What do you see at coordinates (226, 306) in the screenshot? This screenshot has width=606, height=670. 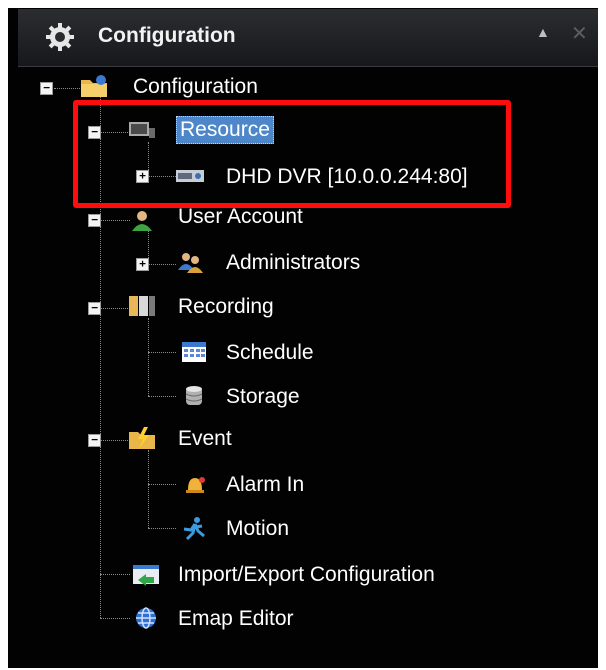 I see `tree-label-recording: Recording` at bounding box center [226, 306].